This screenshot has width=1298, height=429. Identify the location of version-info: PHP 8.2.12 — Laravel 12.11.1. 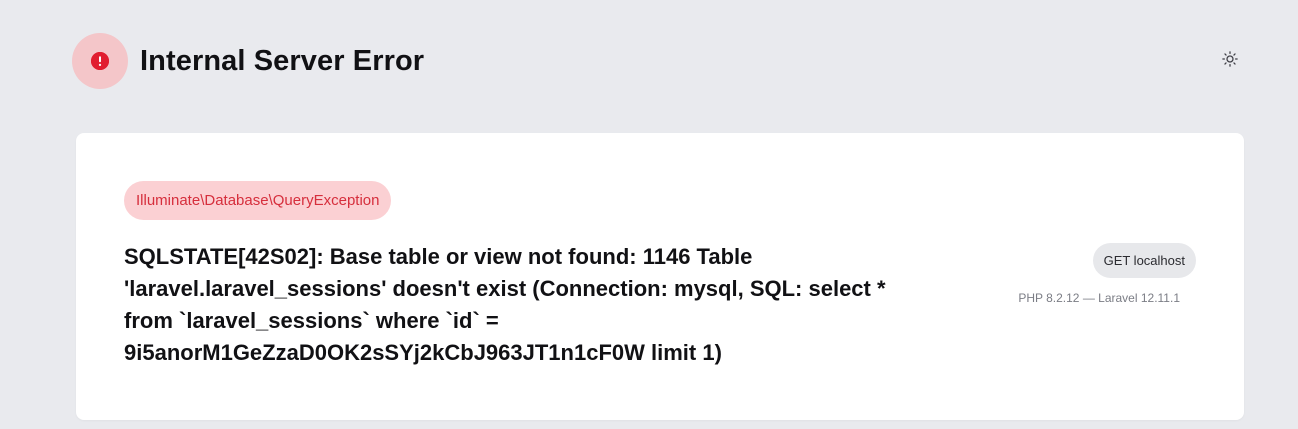
(1099, 298).